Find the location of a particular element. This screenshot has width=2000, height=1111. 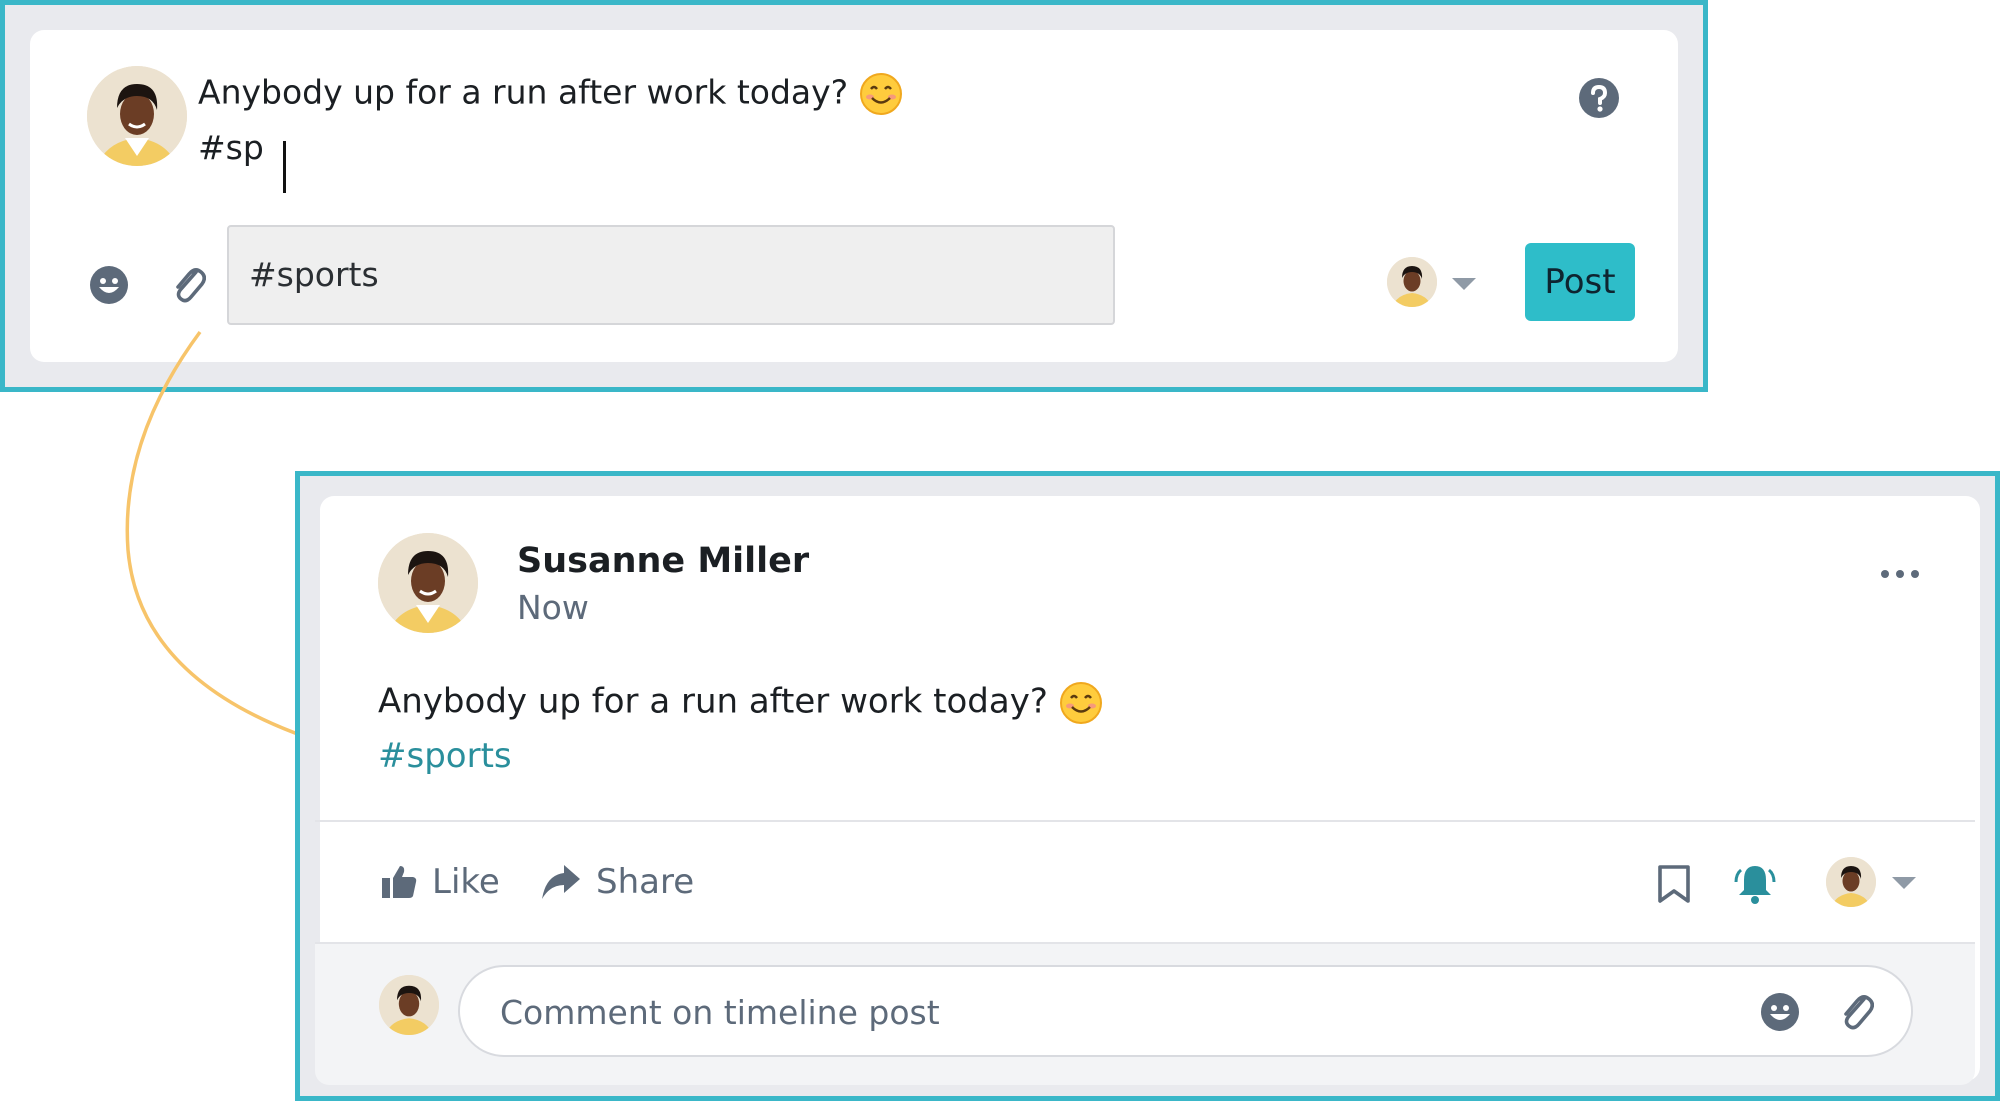

like-button: Like is located at coordinates (440, 882).